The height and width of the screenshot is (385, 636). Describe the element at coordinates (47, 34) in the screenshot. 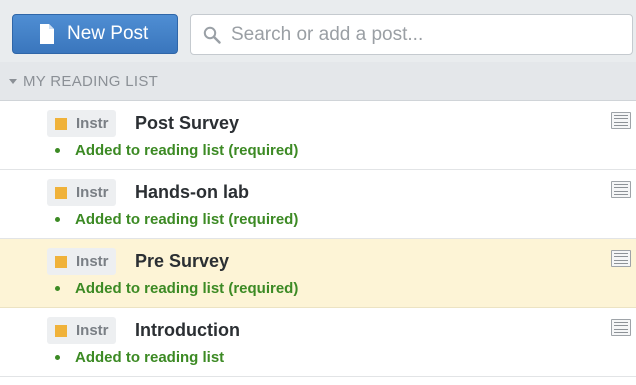

I see `document-icon` at that location.